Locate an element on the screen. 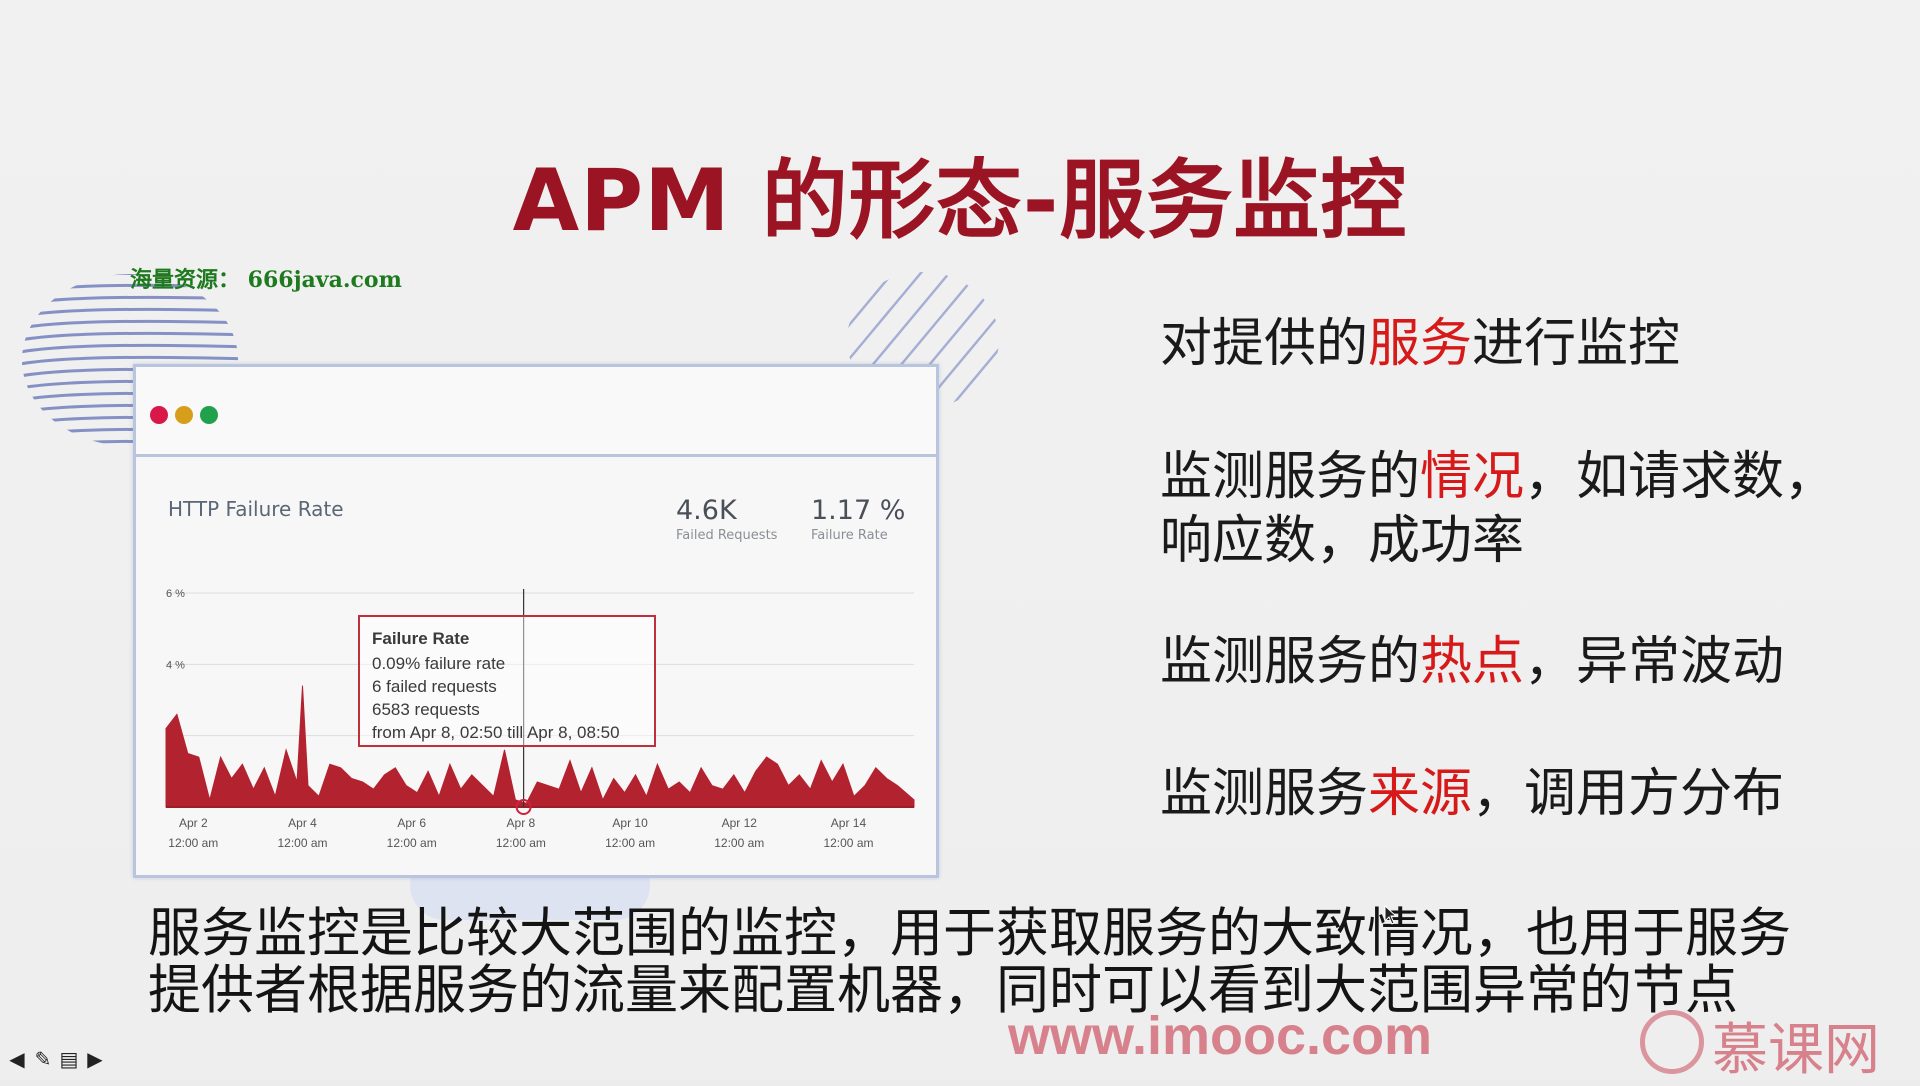  imooc-url-watermark: www.imooc.com is located at coordinates (1220, 1036).